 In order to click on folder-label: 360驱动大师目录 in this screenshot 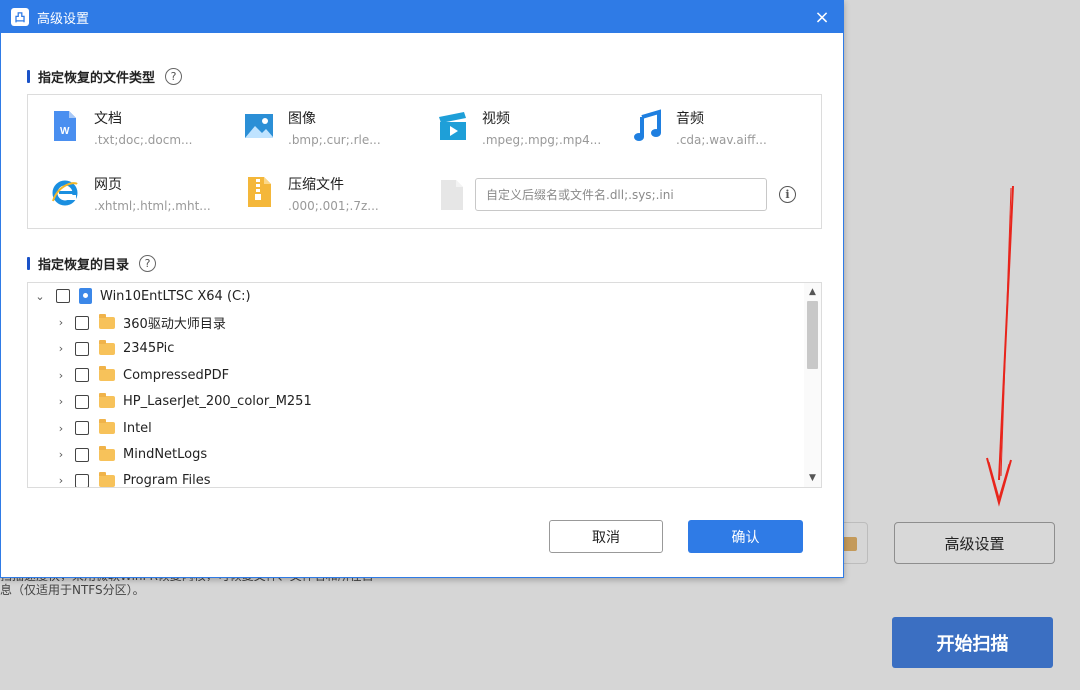, I will do `click(174, 325)`.